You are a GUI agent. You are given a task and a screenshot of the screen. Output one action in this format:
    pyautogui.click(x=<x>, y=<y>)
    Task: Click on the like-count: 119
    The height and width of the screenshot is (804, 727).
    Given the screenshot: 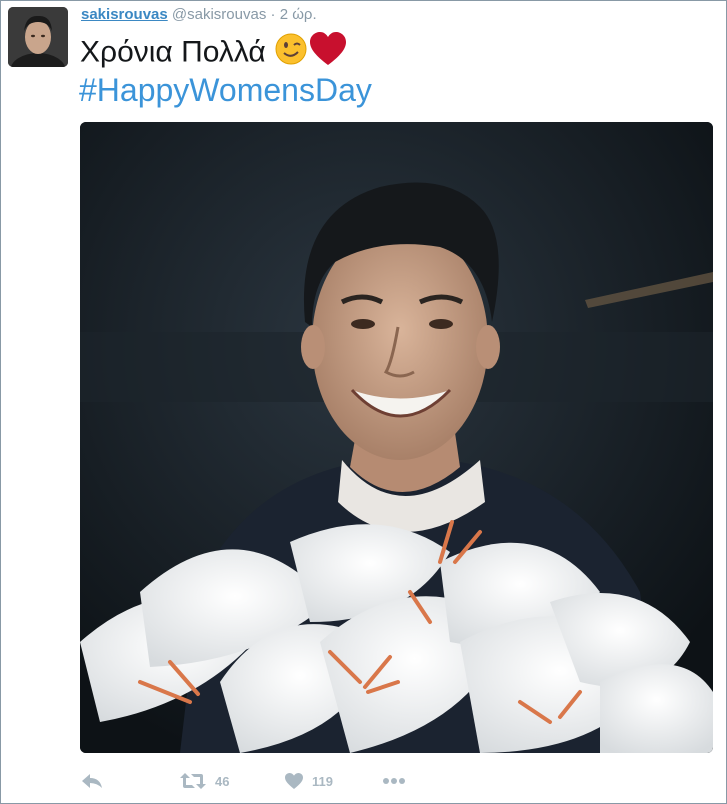 What is the action you would take?
    pyautogui.click(x=322, y=781)
    